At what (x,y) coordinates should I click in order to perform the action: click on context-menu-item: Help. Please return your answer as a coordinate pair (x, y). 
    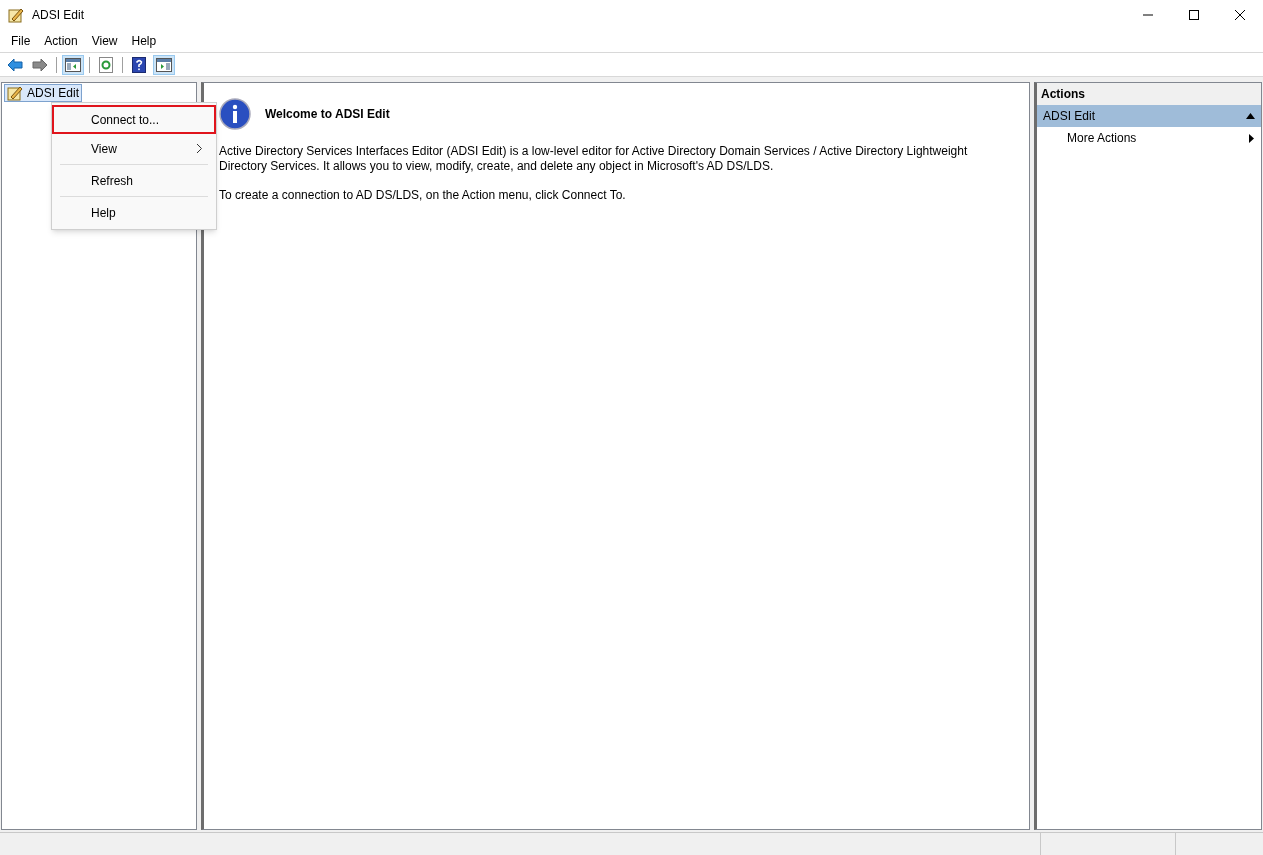
    Looking at the image, I should click on (134, 212).